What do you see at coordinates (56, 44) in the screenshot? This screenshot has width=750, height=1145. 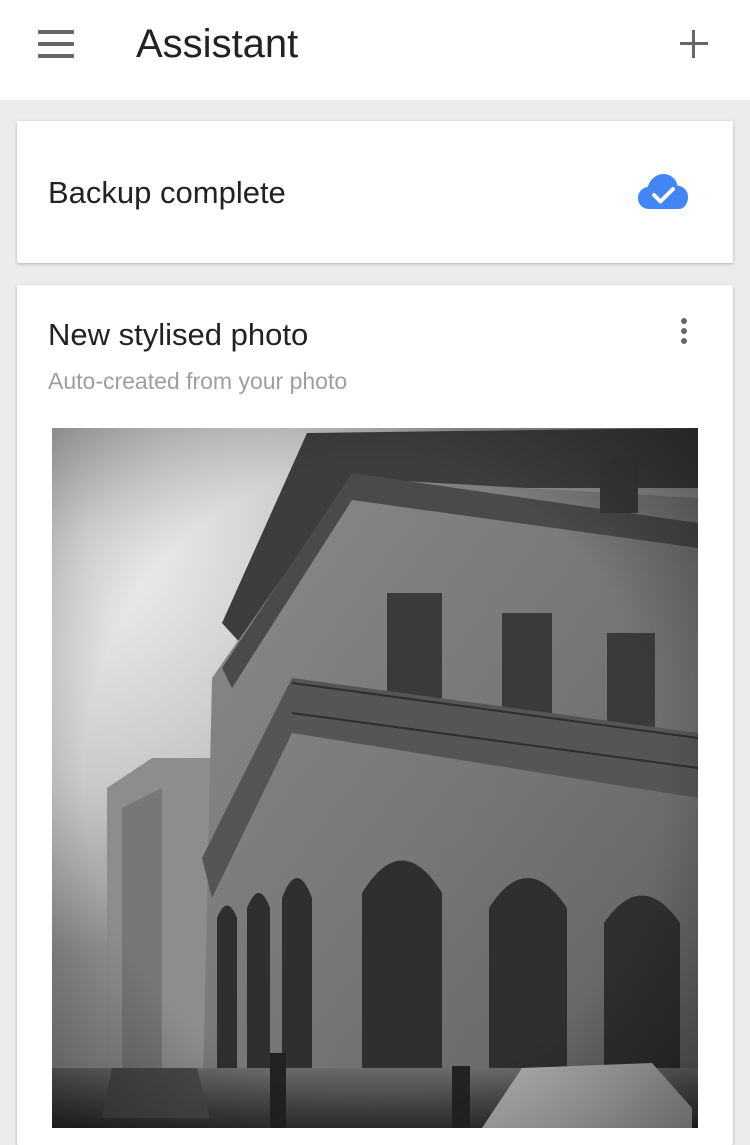 I see `hamburger-menu-icon` at bounding box center [56, 44].